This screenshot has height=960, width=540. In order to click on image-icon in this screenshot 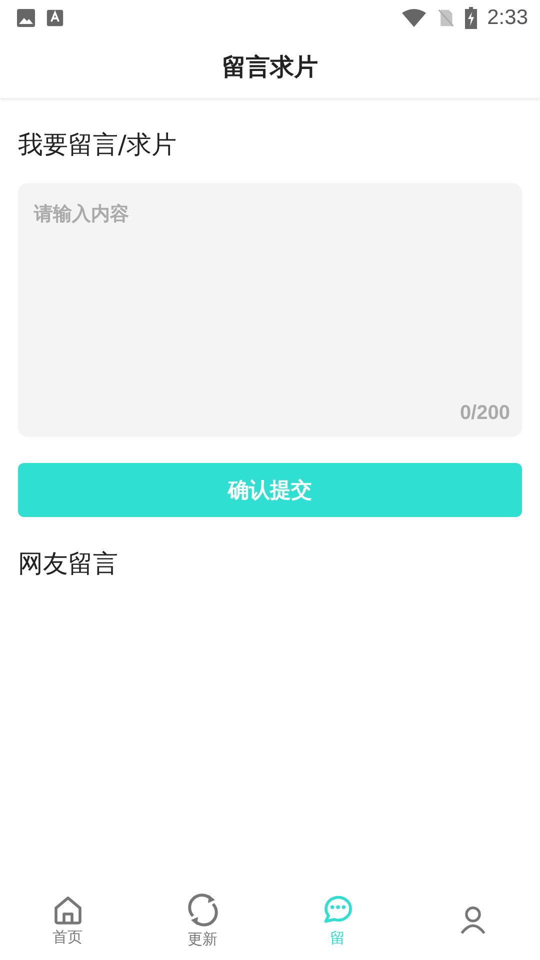, I will do `click(26, 18)`.